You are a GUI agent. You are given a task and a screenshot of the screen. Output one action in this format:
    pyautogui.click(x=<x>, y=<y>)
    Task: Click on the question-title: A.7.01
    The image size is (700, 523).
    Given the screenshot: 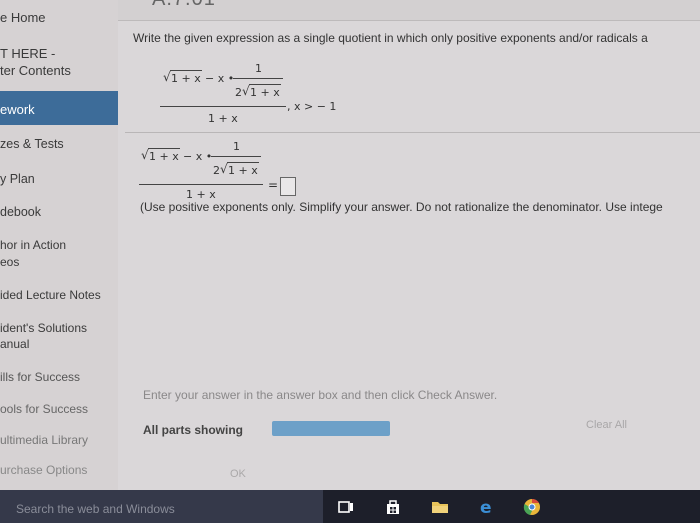 What is the action you would take?
    pyautogui.click(x=184, y=5)
    